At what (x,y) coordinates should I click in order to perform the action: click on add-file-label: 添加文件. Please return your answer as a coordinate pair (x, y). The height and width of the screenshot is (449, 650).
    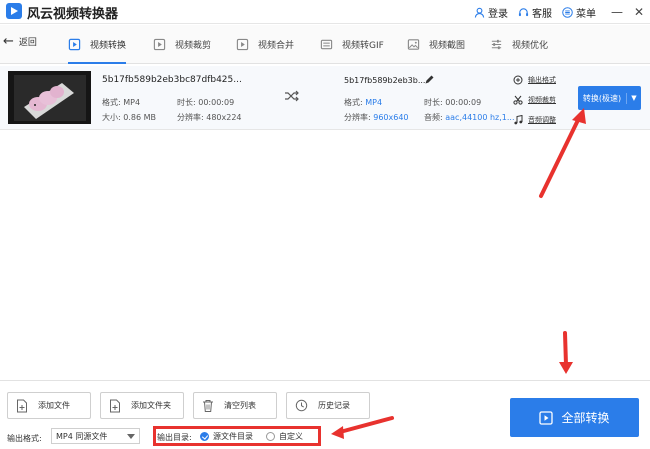
    Looking at the image, I should click on (54, 405).